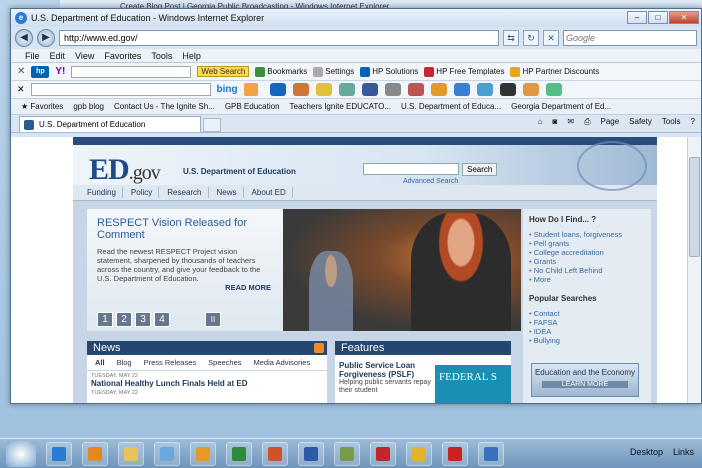 This screenshot has height=468, width=702. Describe the element at coordinates (646, 452) in the screenshot. I see `desktop-toolbar: Desktop` at that location.